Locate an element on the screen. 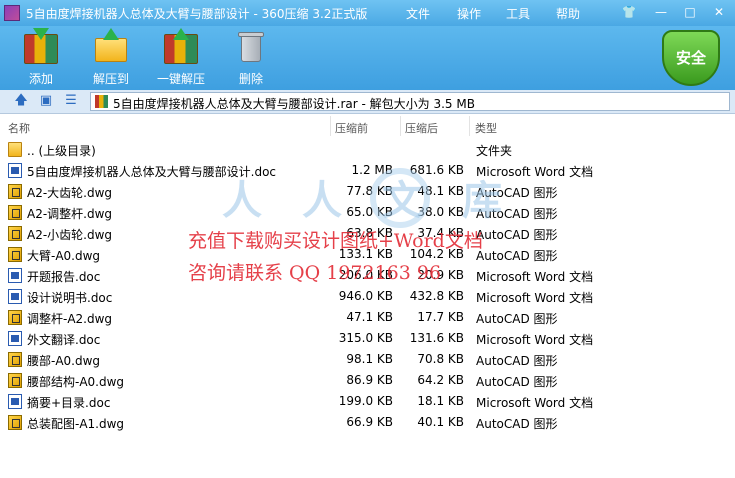  menu-tools: 工具 is located at coordinates (518, 13).